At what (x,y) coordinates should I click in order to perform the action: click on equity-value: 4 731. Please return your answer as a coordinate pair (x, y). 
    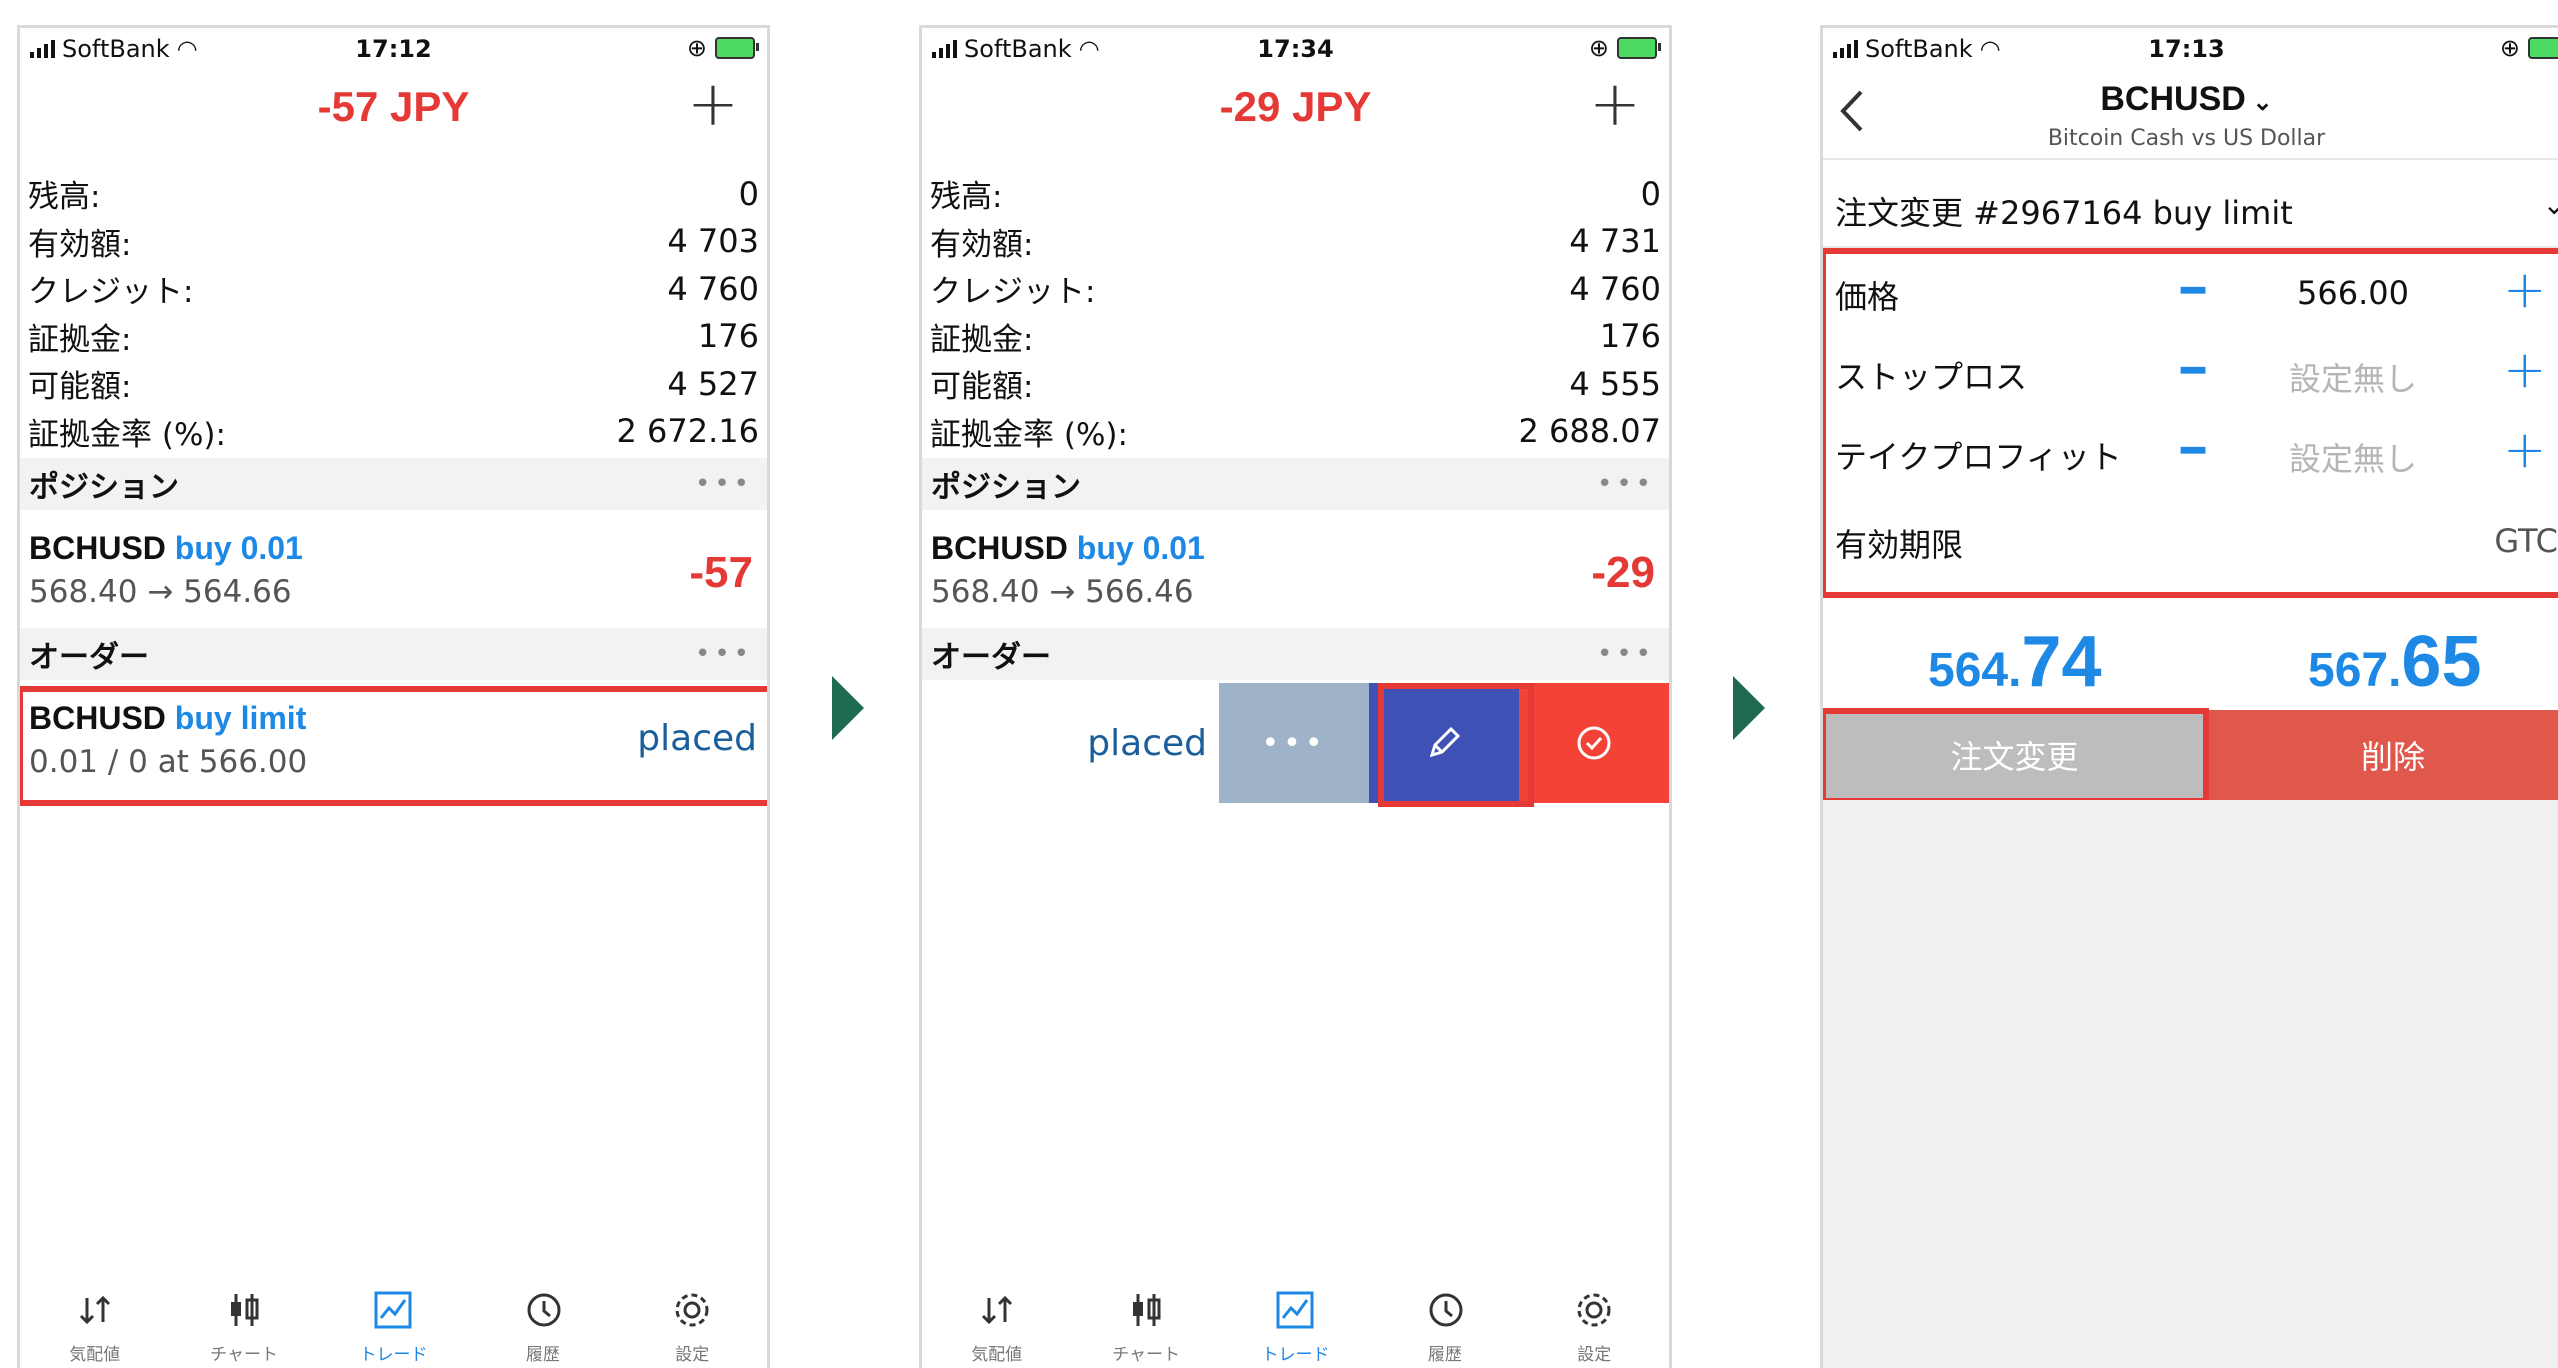
    Looking at the image, I should click on (1615, 241).